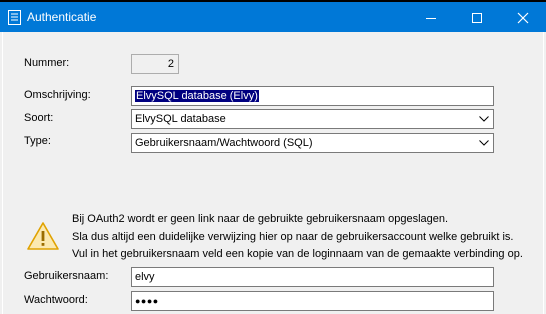 The height and width of the screenshot is (314, 546). Describe the element at coordinates (66, 276) in the screenshot. I see `gebruikersnaam-label: Gebruikersnaam:` at that location.